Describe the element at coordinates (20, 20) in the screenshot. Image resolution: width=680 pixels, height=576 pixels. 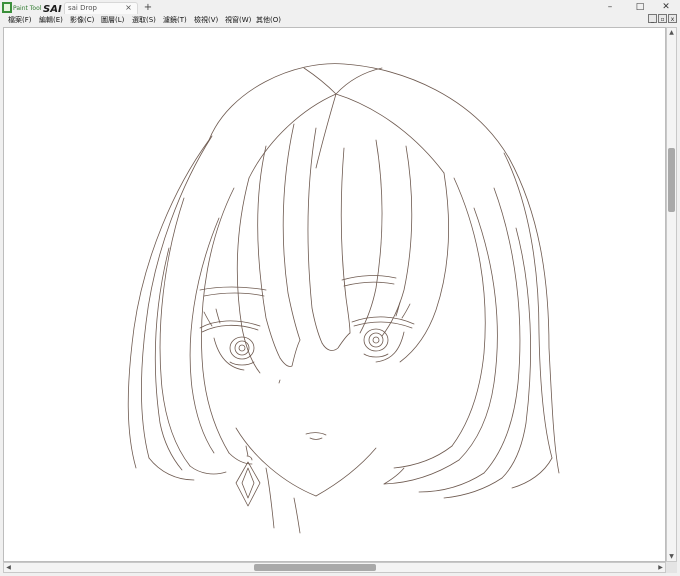
I see `menu-file: 檔案(F)` at that location.